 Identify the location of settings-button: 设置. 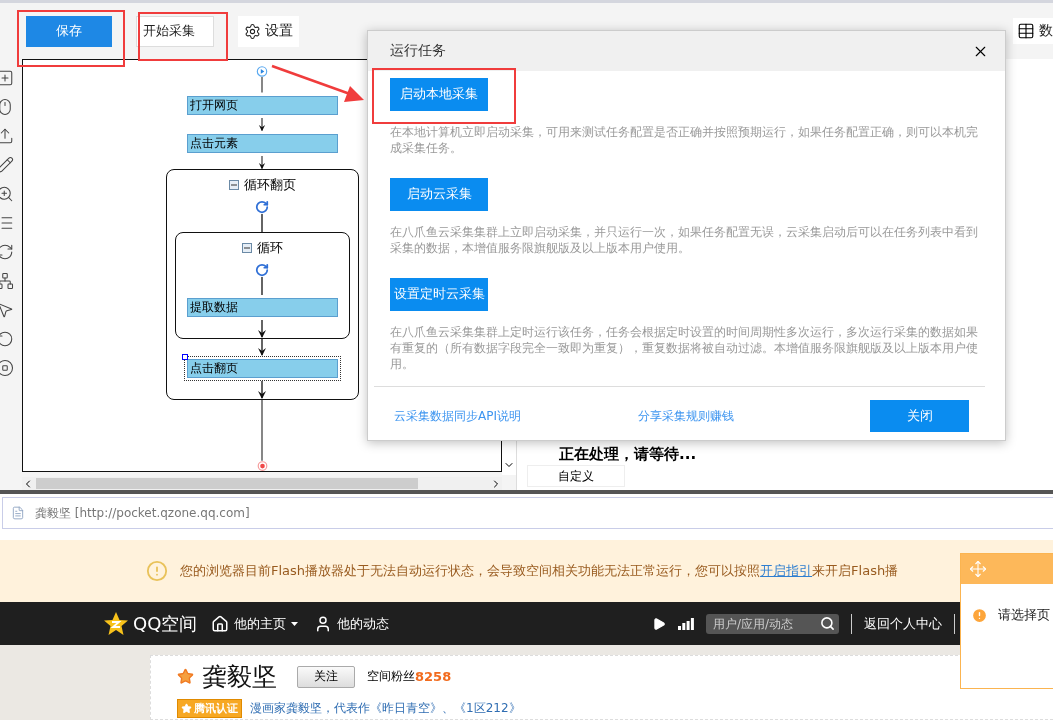
(268, 31).